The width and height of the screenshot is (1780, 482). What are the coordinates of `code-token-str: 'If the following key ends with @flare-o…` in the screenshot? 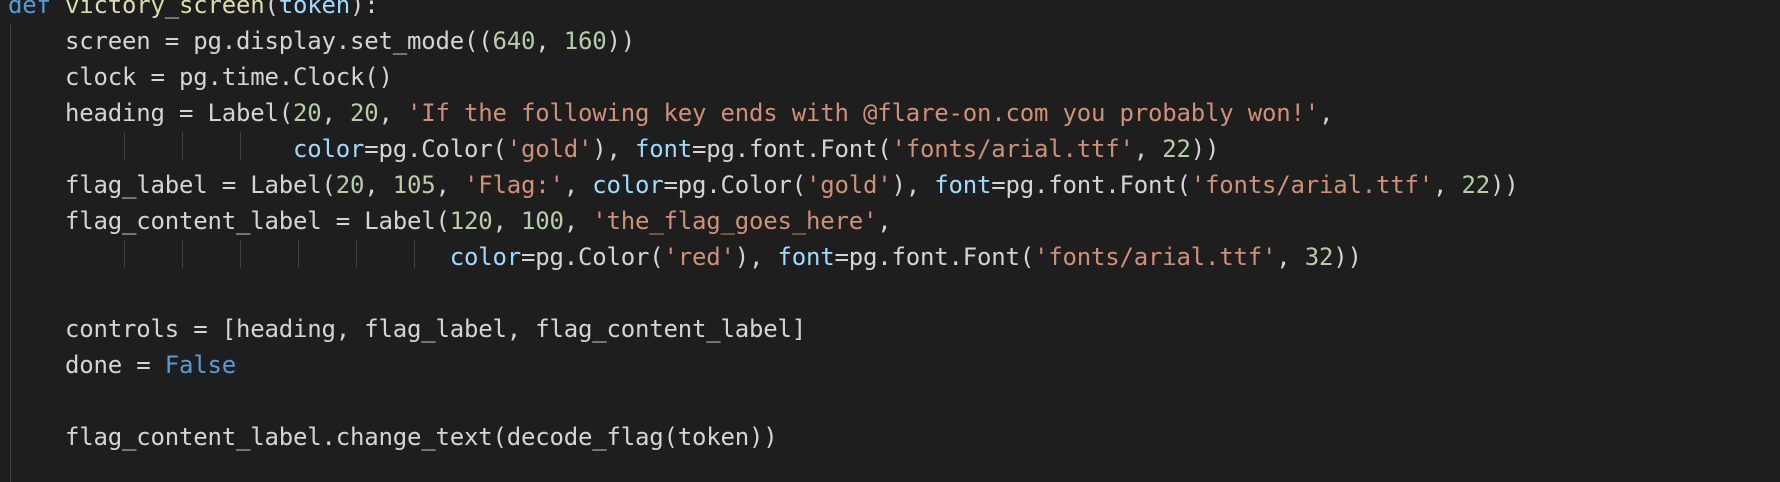 It's located at (863, 113).